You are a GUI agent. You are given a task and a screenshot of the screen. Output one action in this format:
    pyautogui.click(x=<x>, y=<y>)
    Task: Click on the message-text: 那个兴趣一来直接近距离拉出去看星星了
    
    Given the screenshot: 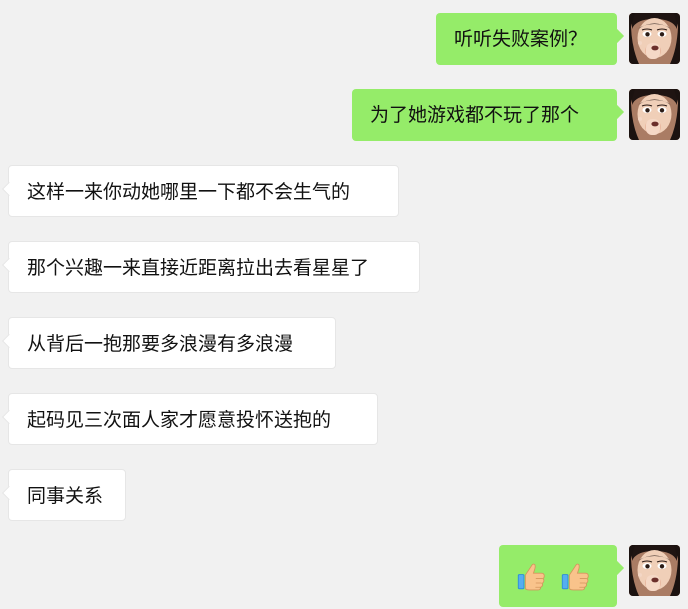 What is the action you would take?
    pyautogui.click(x=198, y=268)
    